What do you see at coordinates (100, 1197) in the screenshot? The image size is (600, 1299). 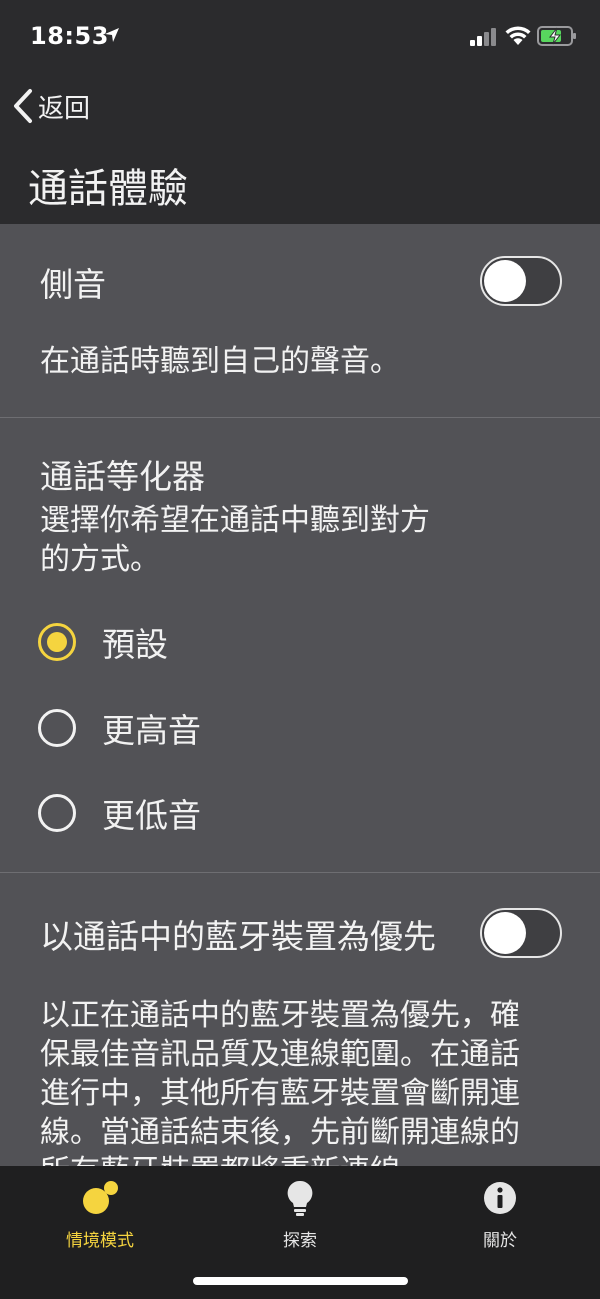 I see `modes-icon` at bounding box center [100, 1197].